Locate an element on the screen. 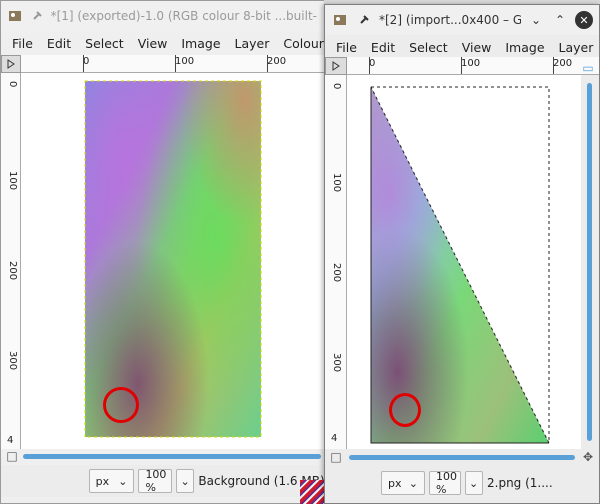 Image resolution: width=600 pixels, height=504 pixels. horizontal-scrollbar: □ is located at coordinates (162, 456).